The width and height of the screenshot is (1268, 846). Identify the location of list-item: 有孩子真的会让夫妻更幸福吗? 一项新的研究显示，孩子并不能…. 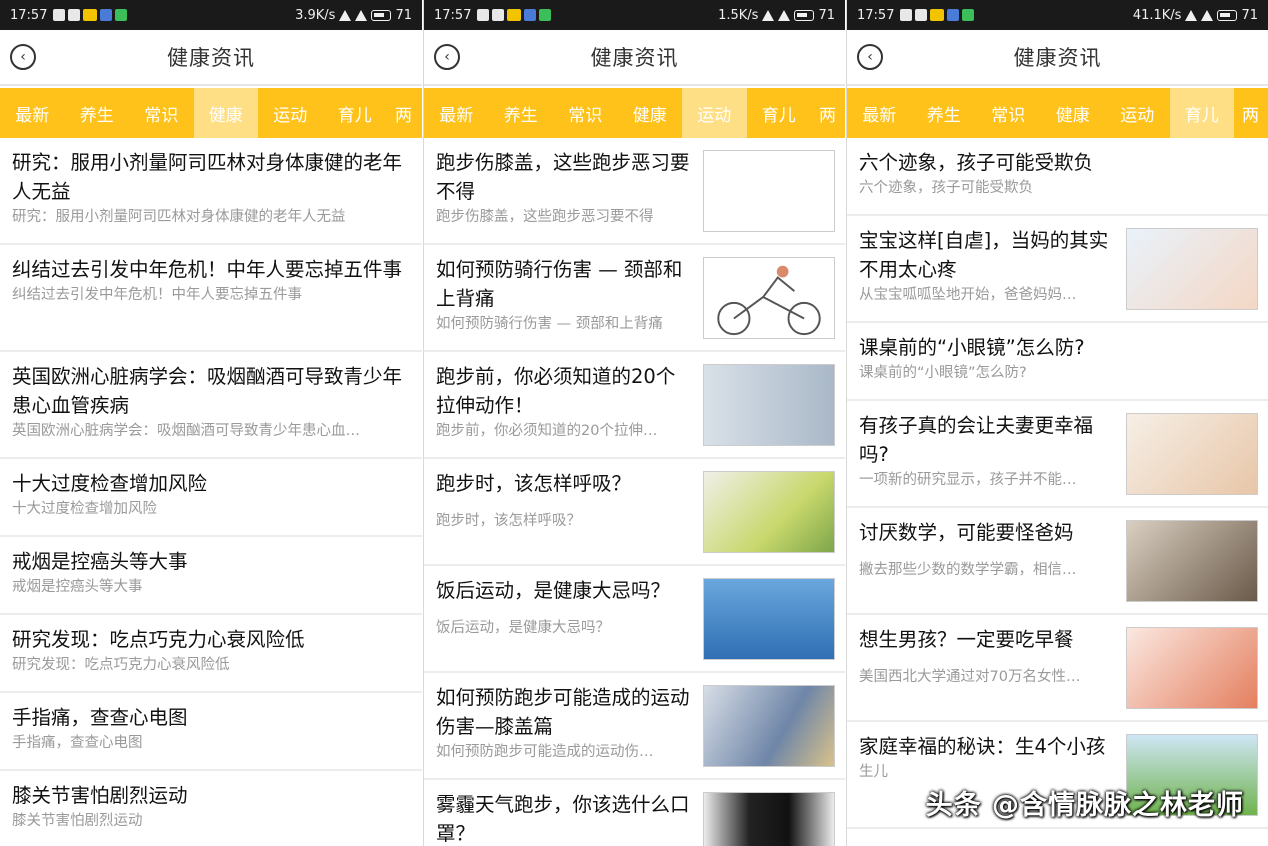
(1057, 454).